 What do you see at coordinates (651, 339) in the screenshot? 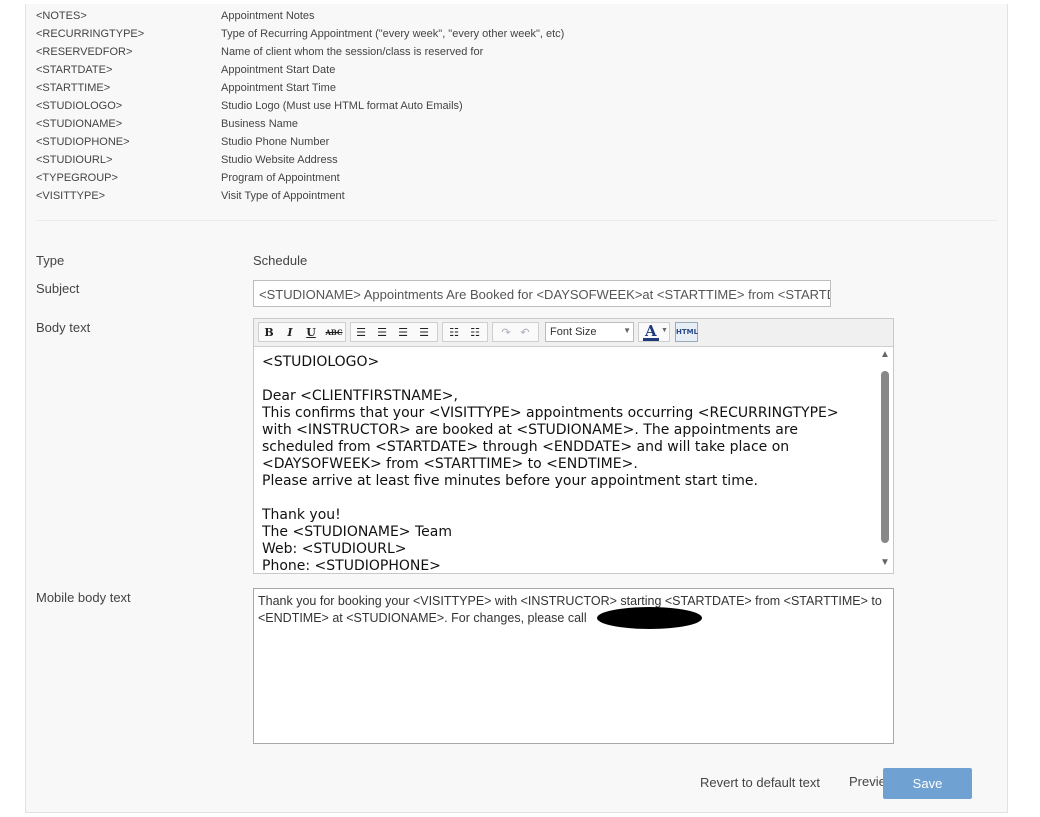
I see `font-color-swatch` at bounding box center [651, 339].